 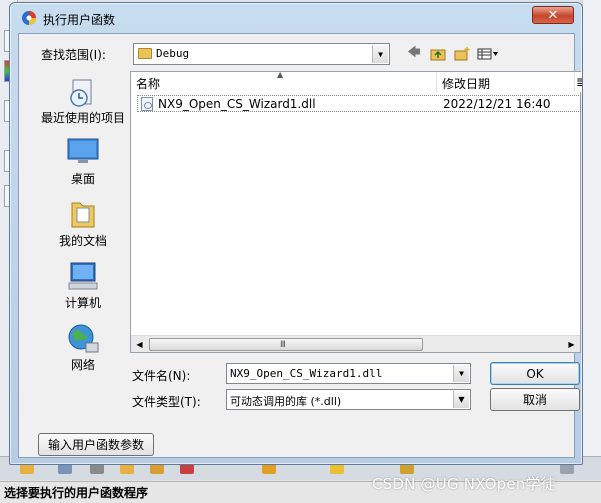 I want to click on place-label: 最近使用的项目, so click(x=82, y=118).